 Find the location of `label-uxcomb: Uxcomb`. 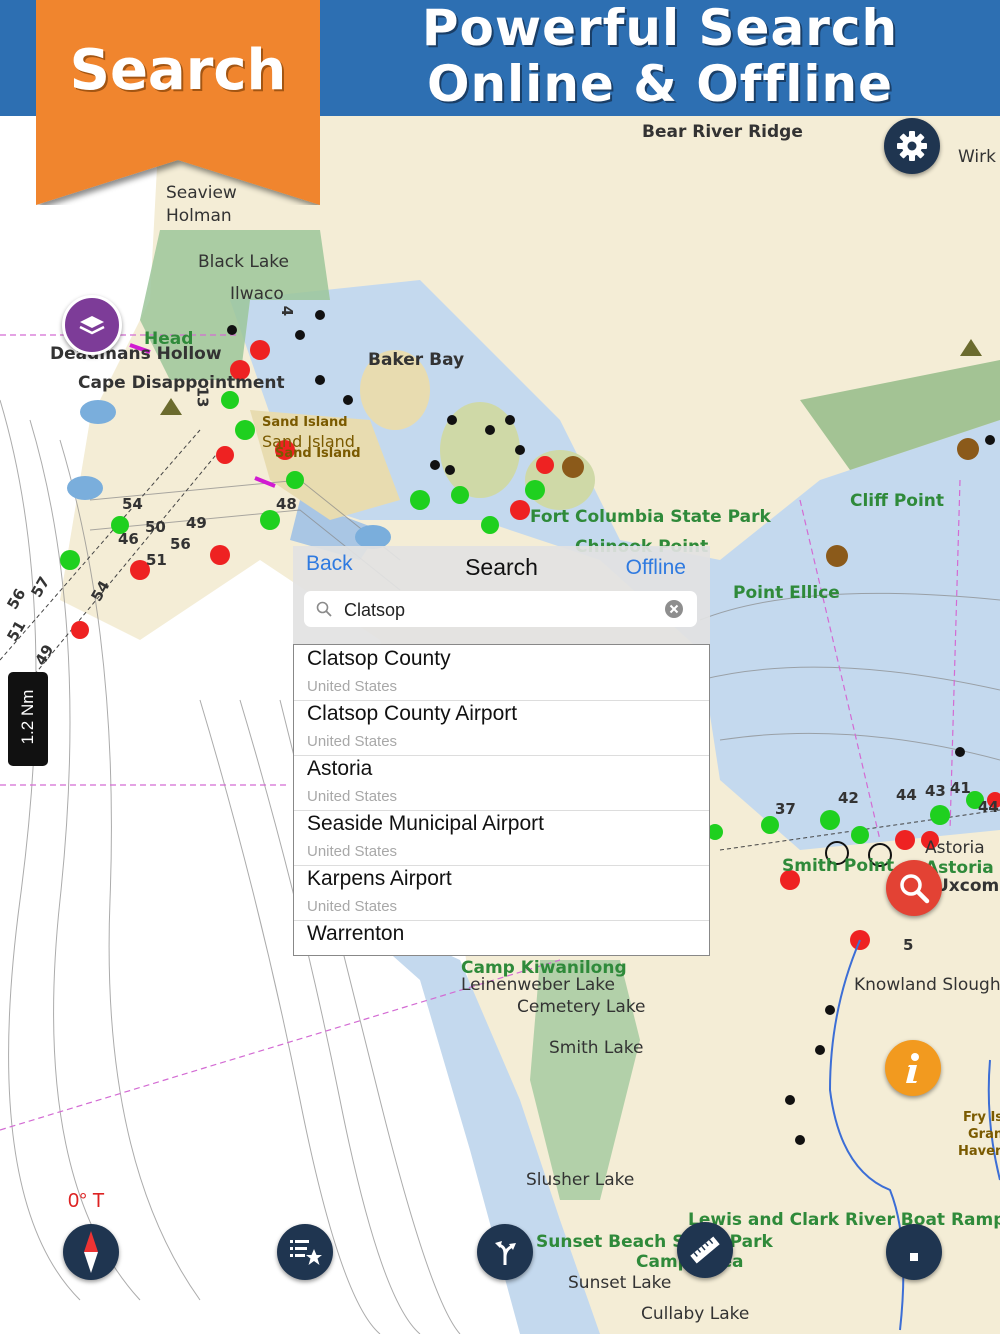

label-uxcomb: Uxcomb is located at coordinates (967, 886).